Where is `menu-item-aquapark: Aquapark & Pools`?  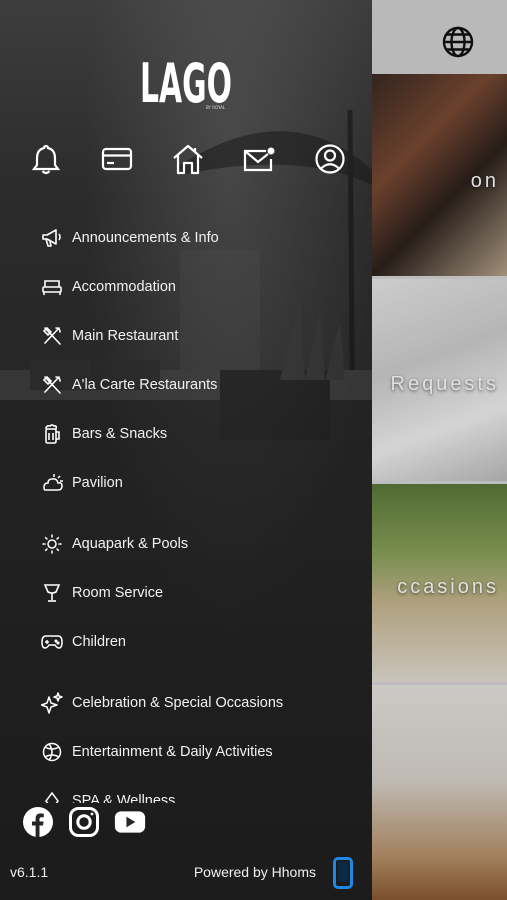
menu-item-aquapark: Aquapark & Pools is located at coordinates (114, 544).